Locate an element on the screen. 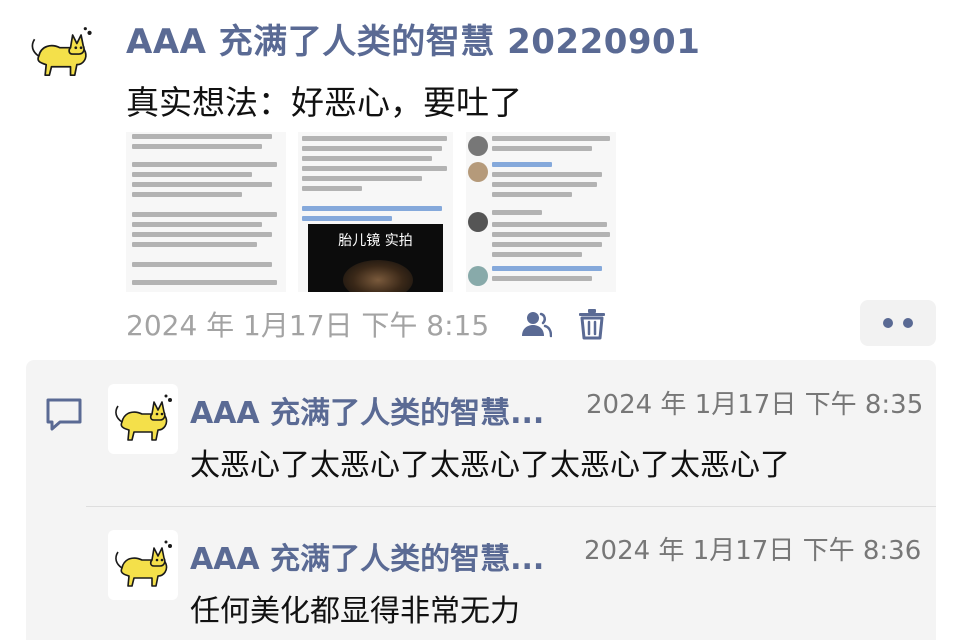 This screenshot has width=955, height=640. post-images: 胎儿镜 实拍 is located at coordinates (371, 212).